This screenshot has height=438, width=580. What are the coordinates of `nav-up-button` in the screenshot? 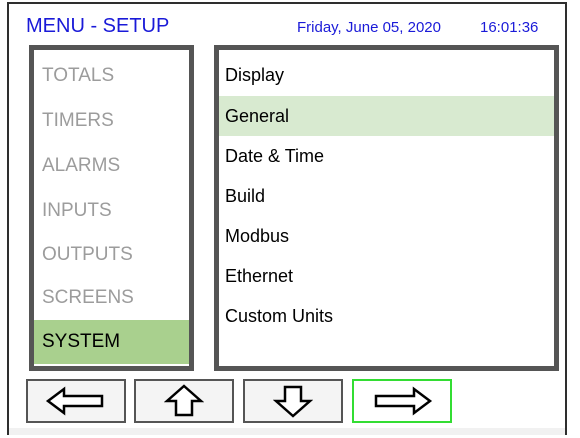 It's located at (184, 401).